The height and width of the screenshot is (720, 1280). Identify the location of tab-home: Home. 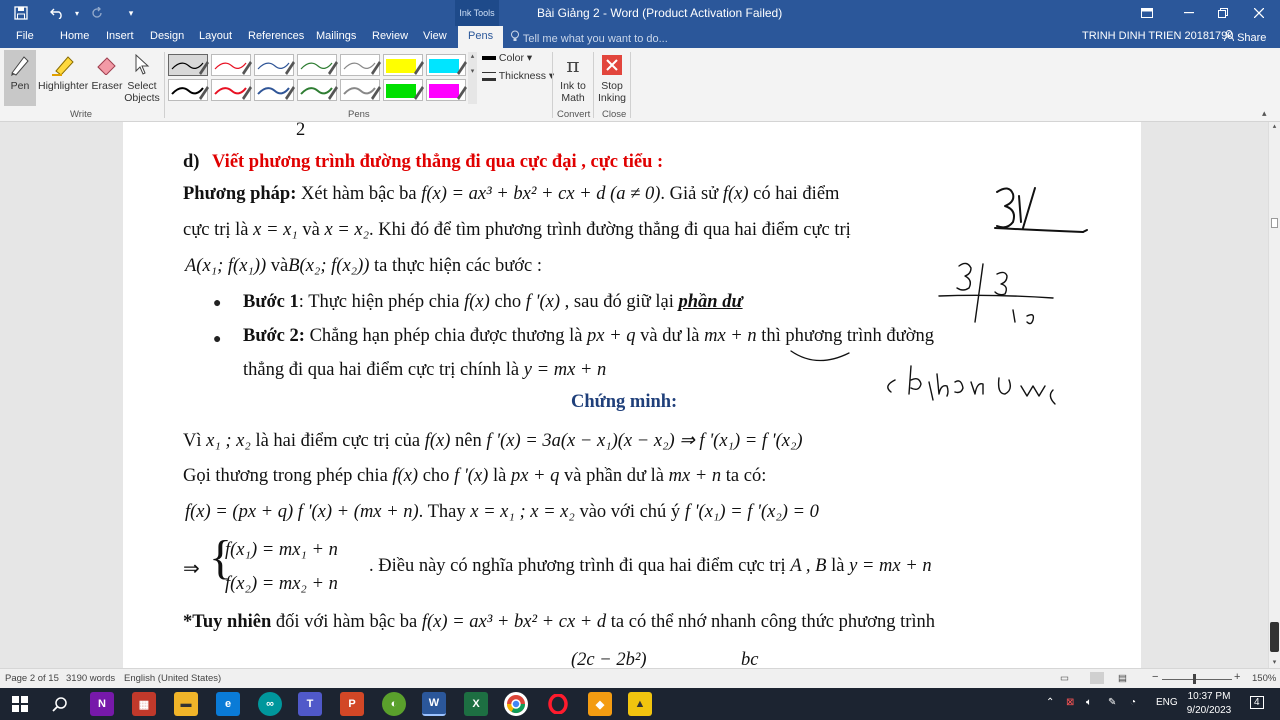
(74, 36).